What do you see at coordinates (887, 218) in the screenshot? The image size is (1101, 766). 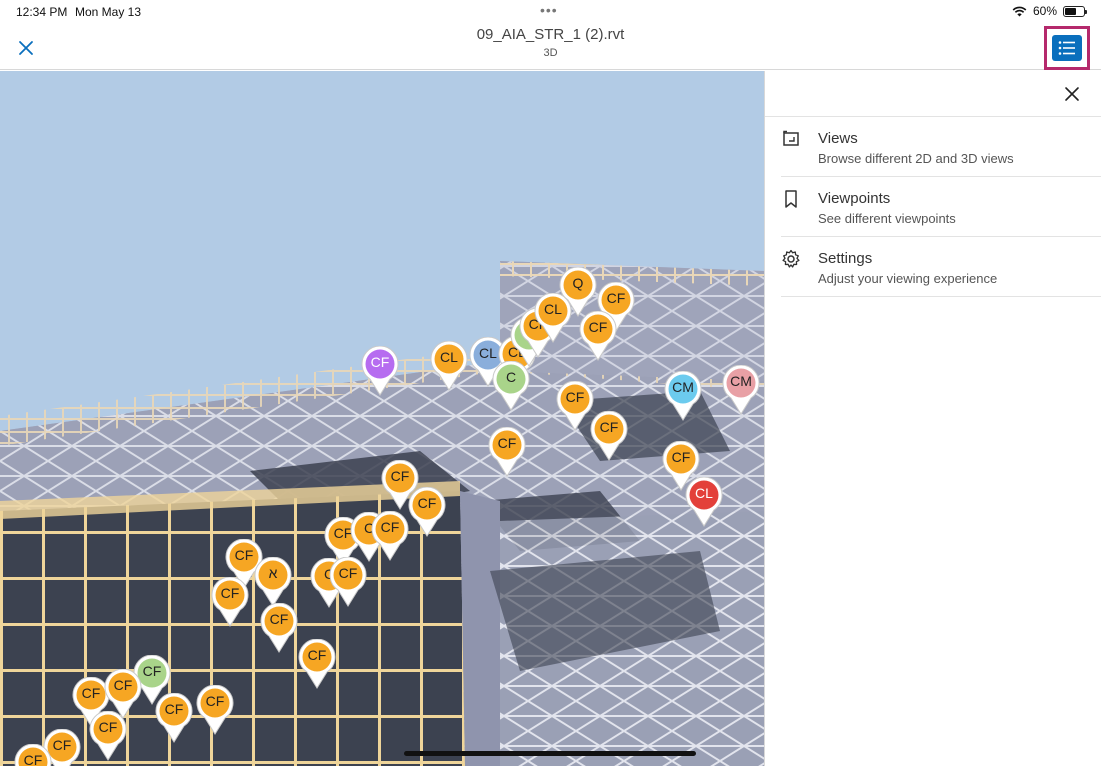 I see `panel-item-description: See different viewpoints` at bounding box center [887, 218].